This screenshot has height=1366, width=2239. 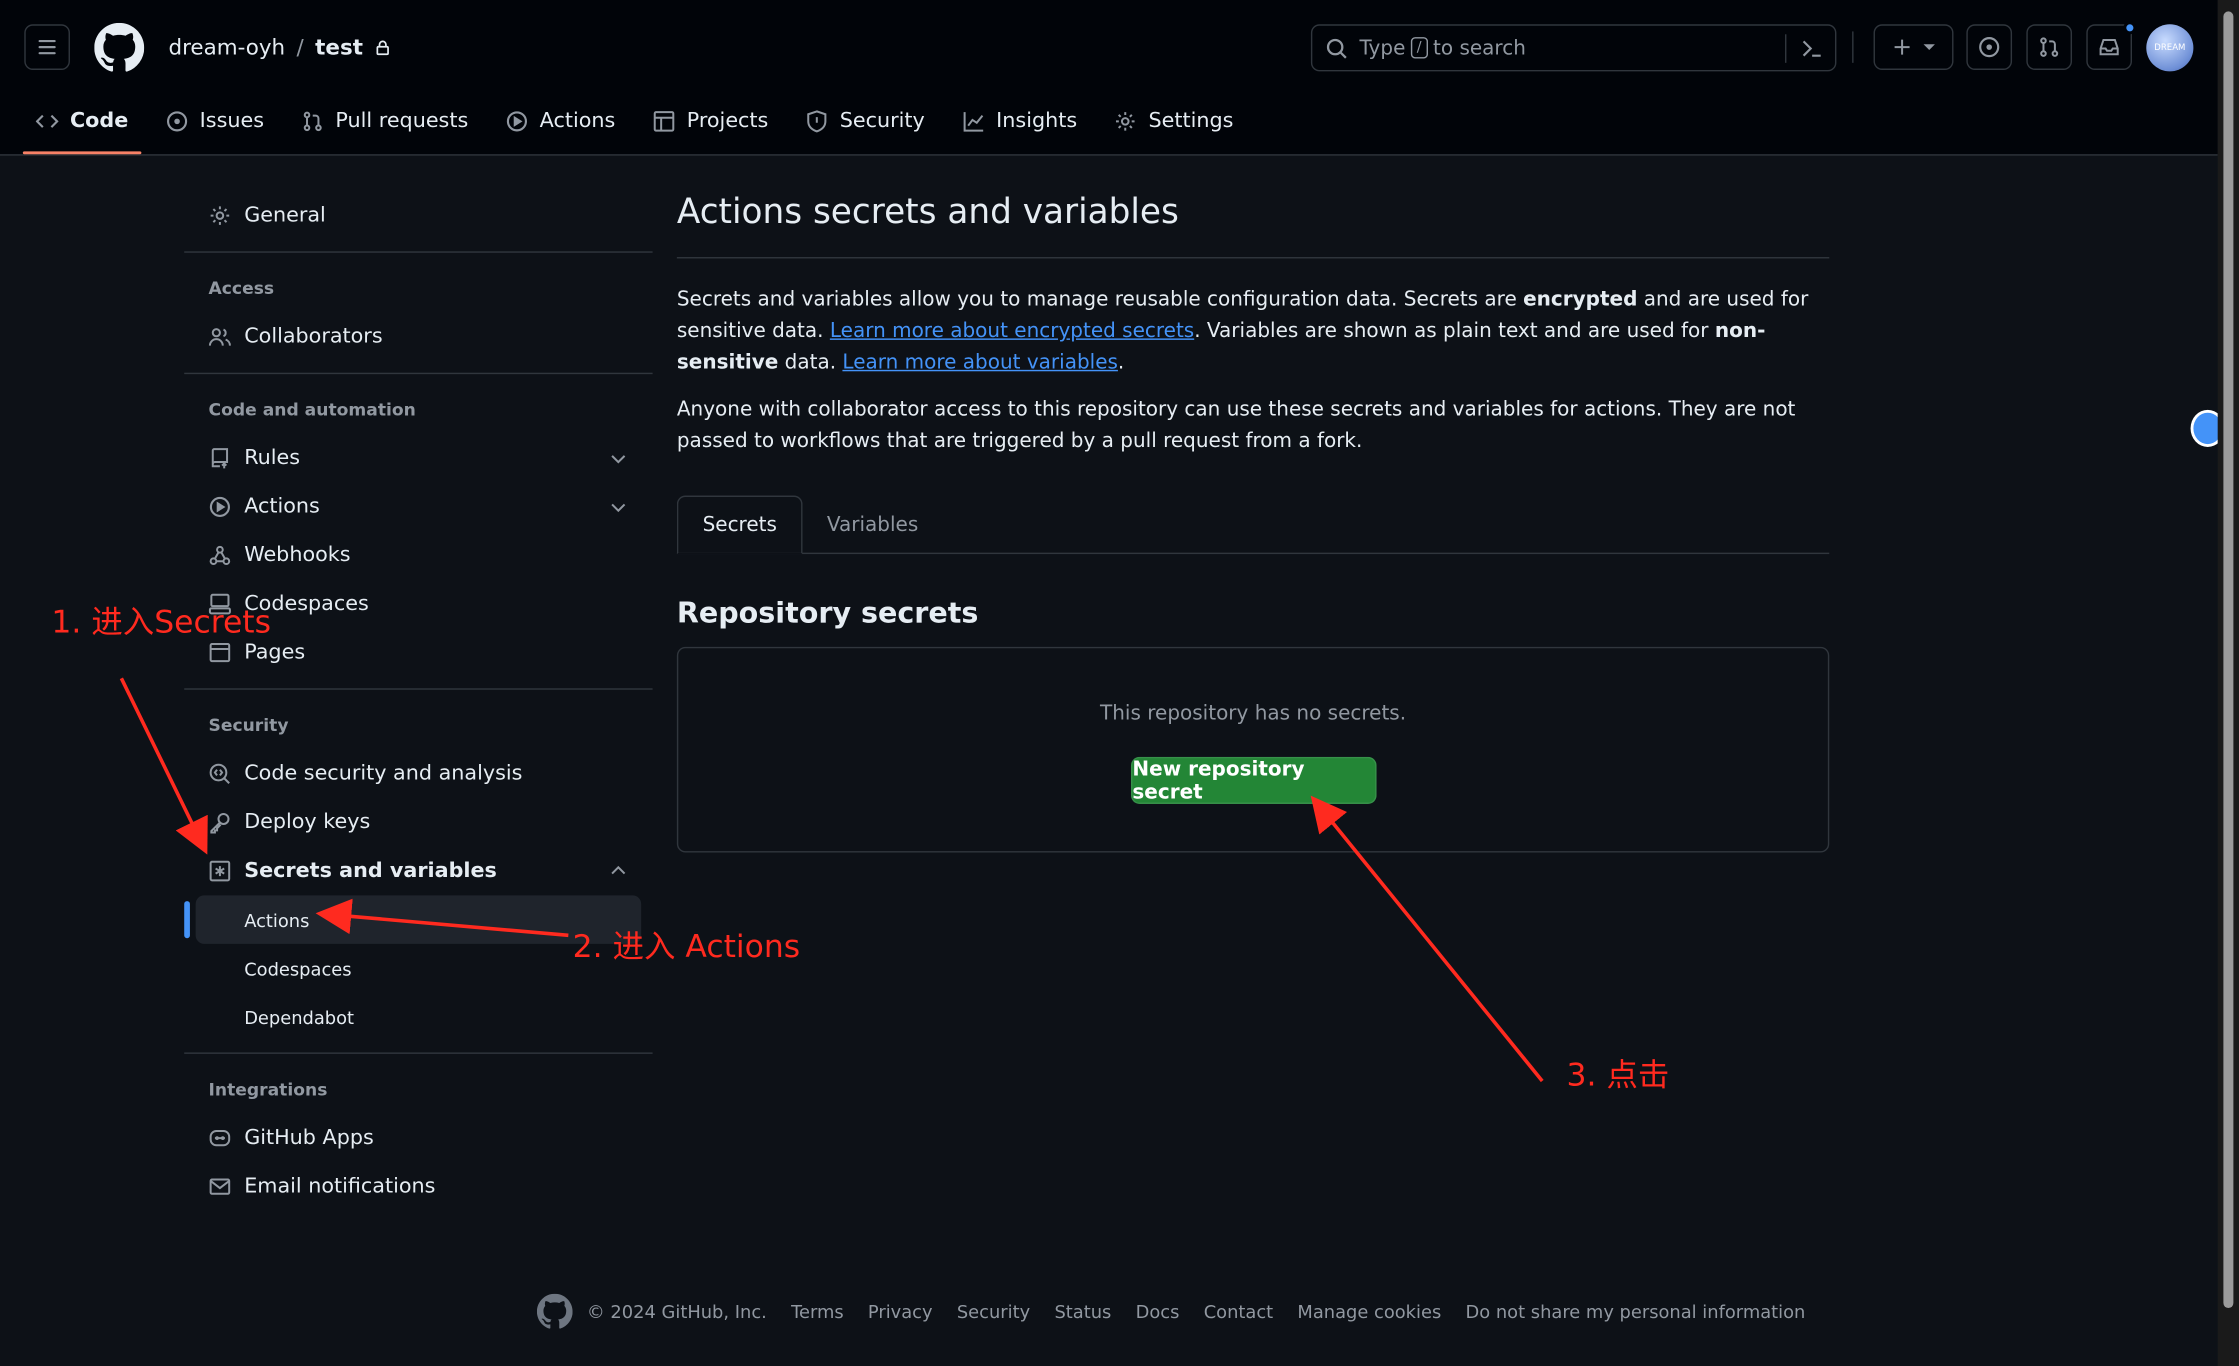 I want to click on window-scrollbar, so click(x=2228, y=683).